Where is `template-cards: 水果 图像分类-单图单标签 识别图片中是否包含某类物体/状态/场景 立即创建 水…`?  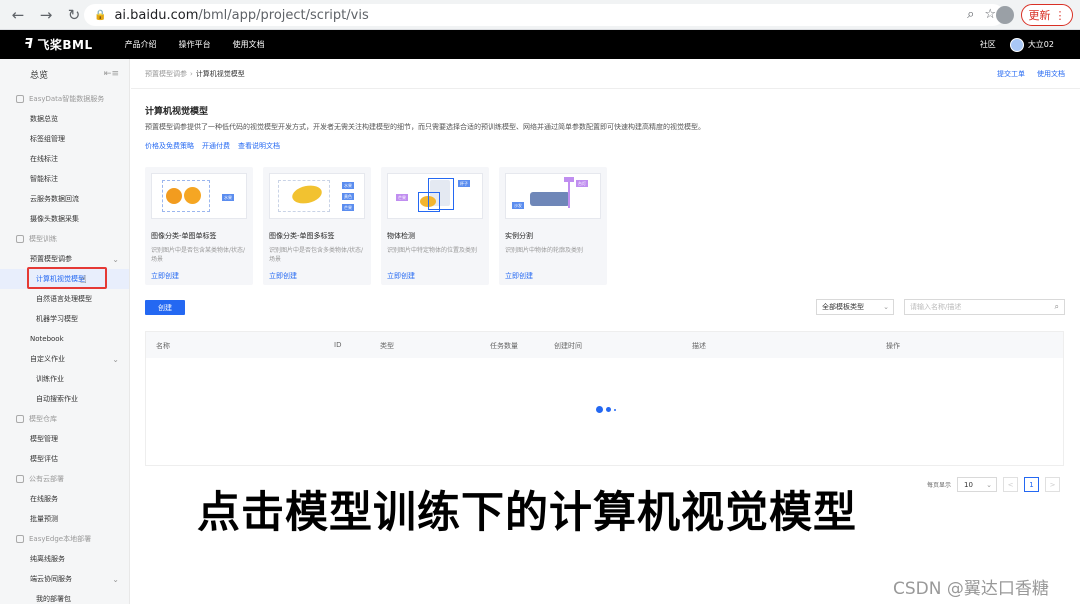 template-cards: 水果 图像分类-单图单标签 识别图片中是否包含某类物体/状态/场景 立即创建 水… is located at coordinates (376, 226).